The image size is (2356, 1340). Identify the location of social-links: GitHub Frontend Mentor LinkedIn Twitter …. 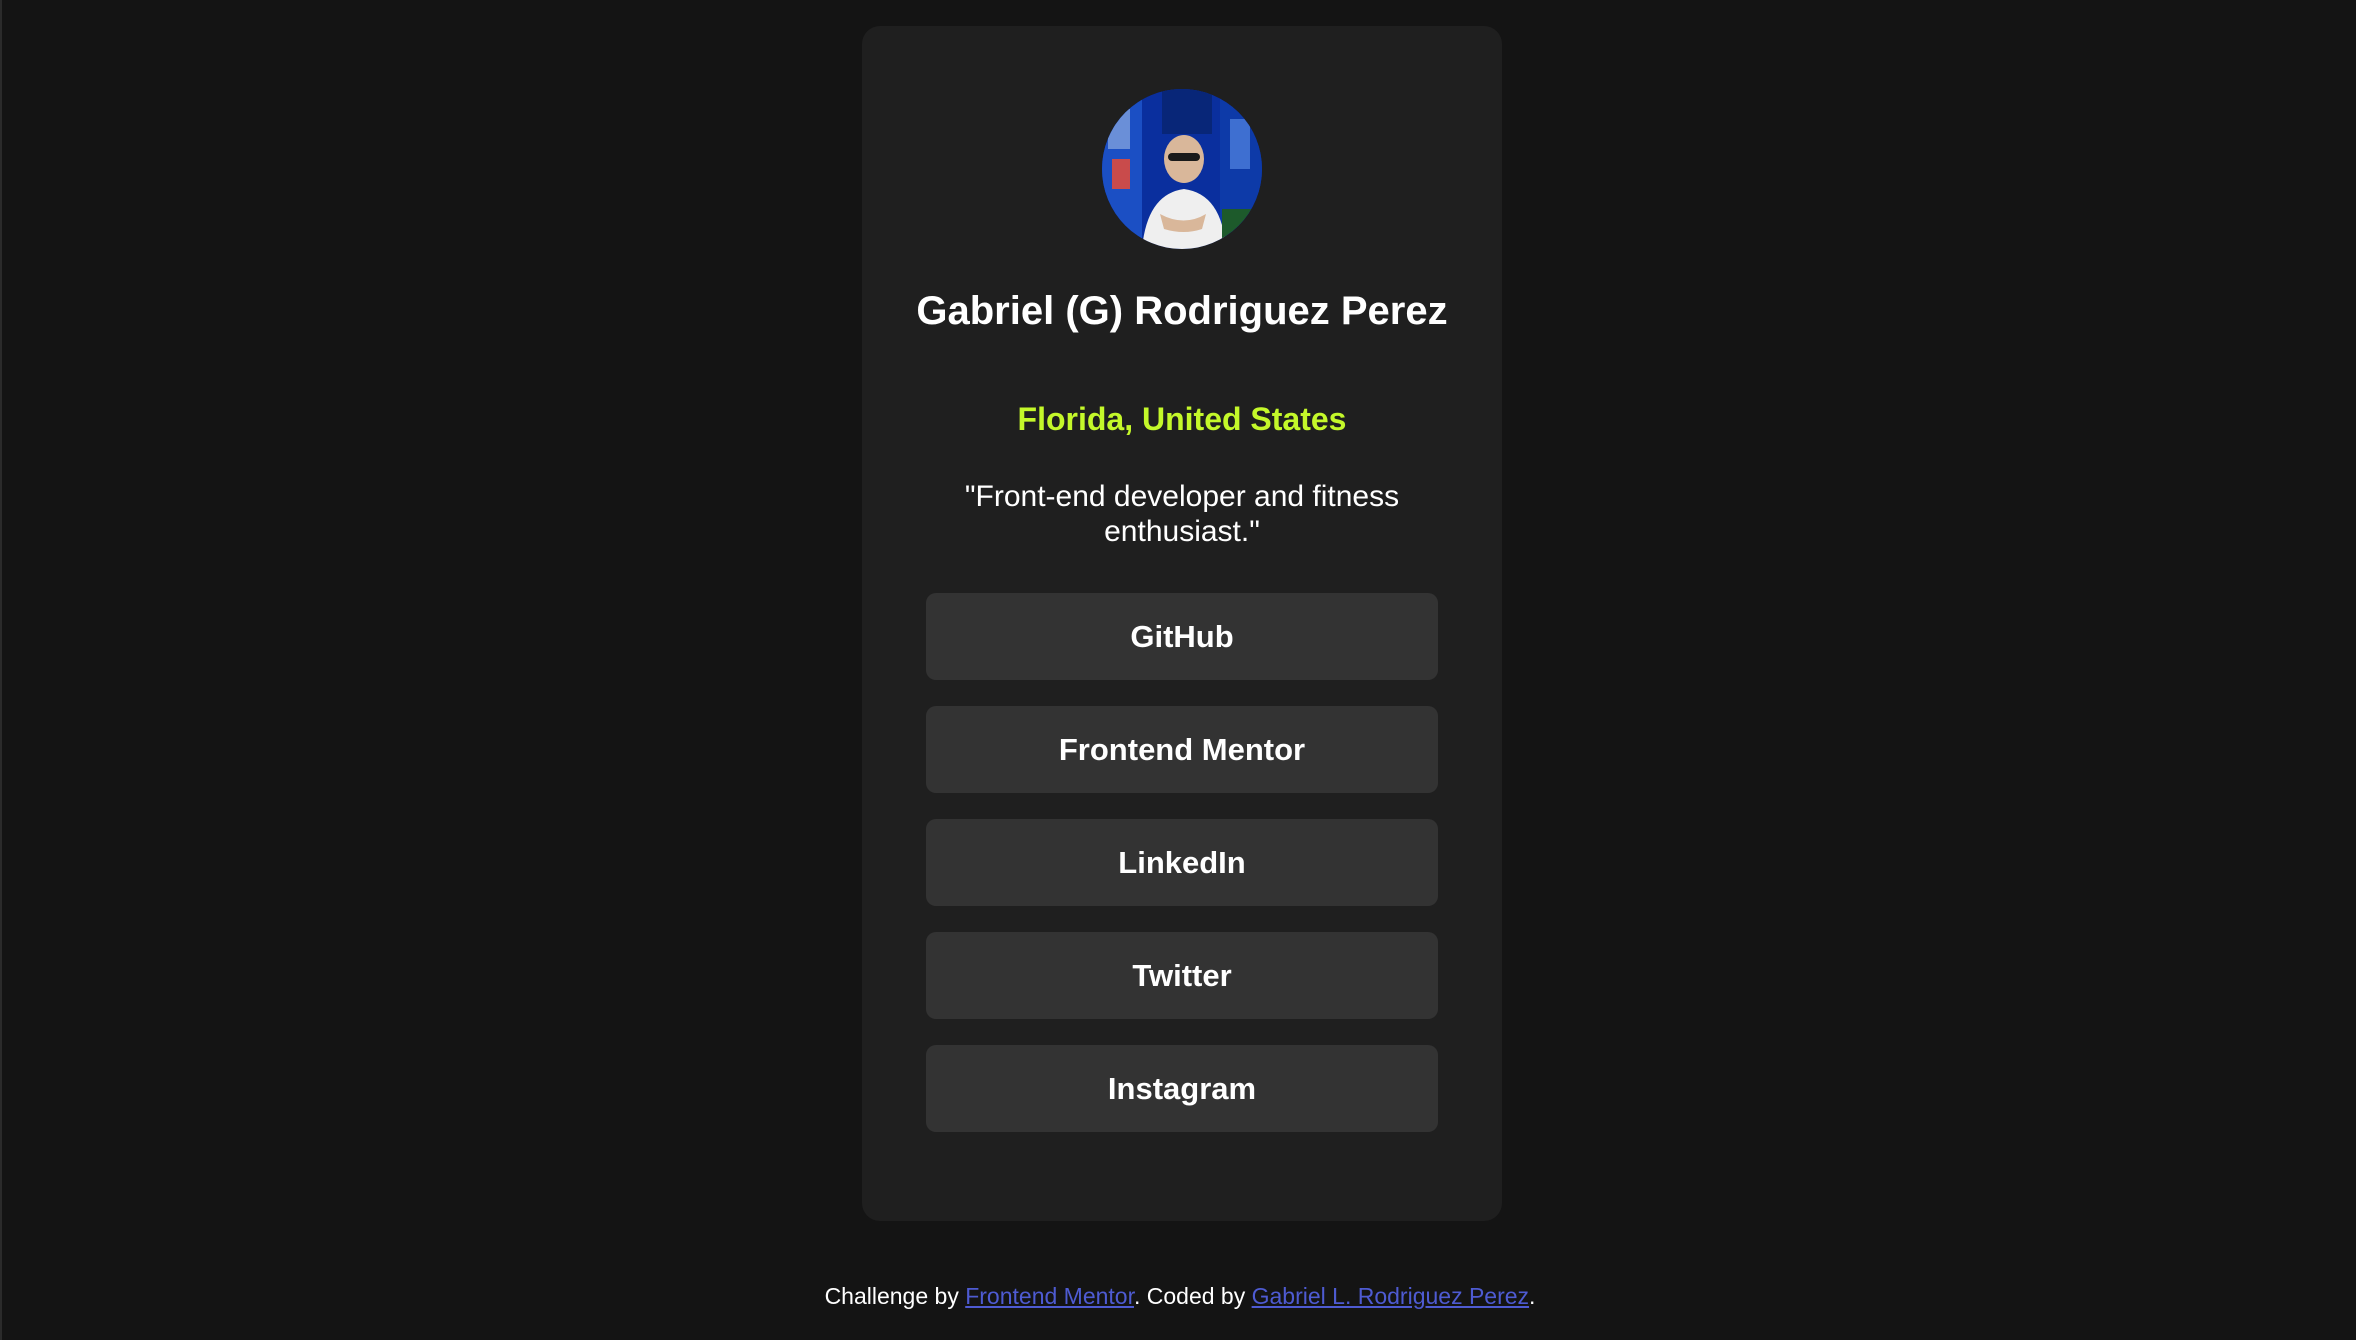
(1182, 875).